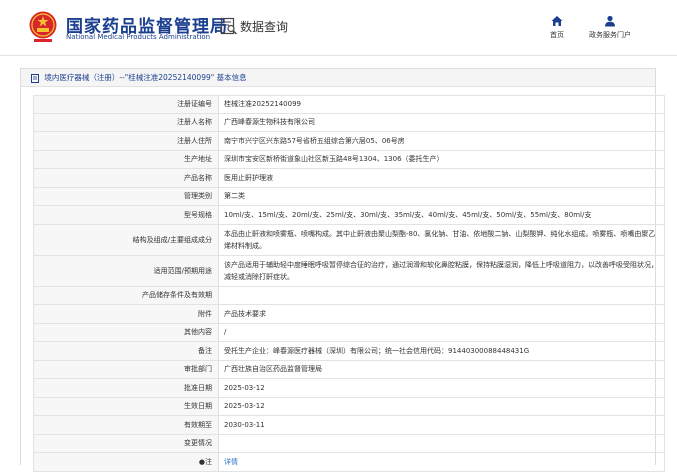 This screenshot has width=677, height=472. What do you see at coordinates (126, 388) in the screenshot?
I see `field-label: 批准日期` at bounding box center [126, 388].